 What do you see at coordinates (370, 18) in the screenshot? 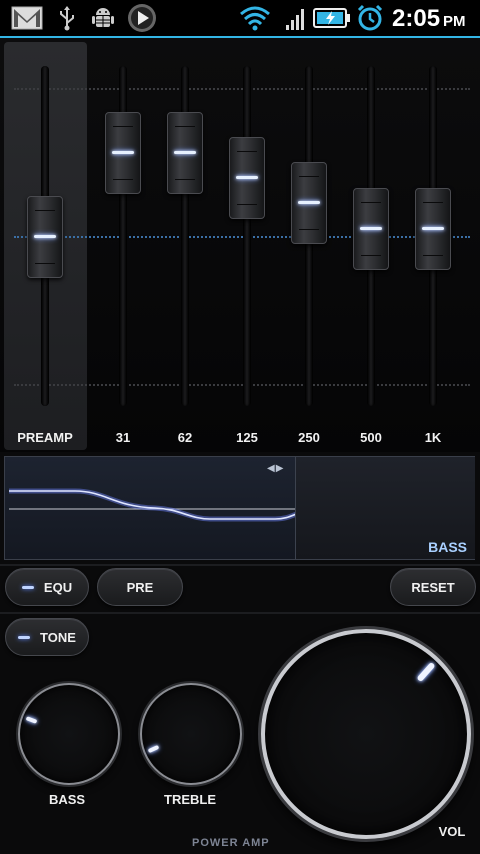
I see `alarm-icon` at bounding box center [370, 18].